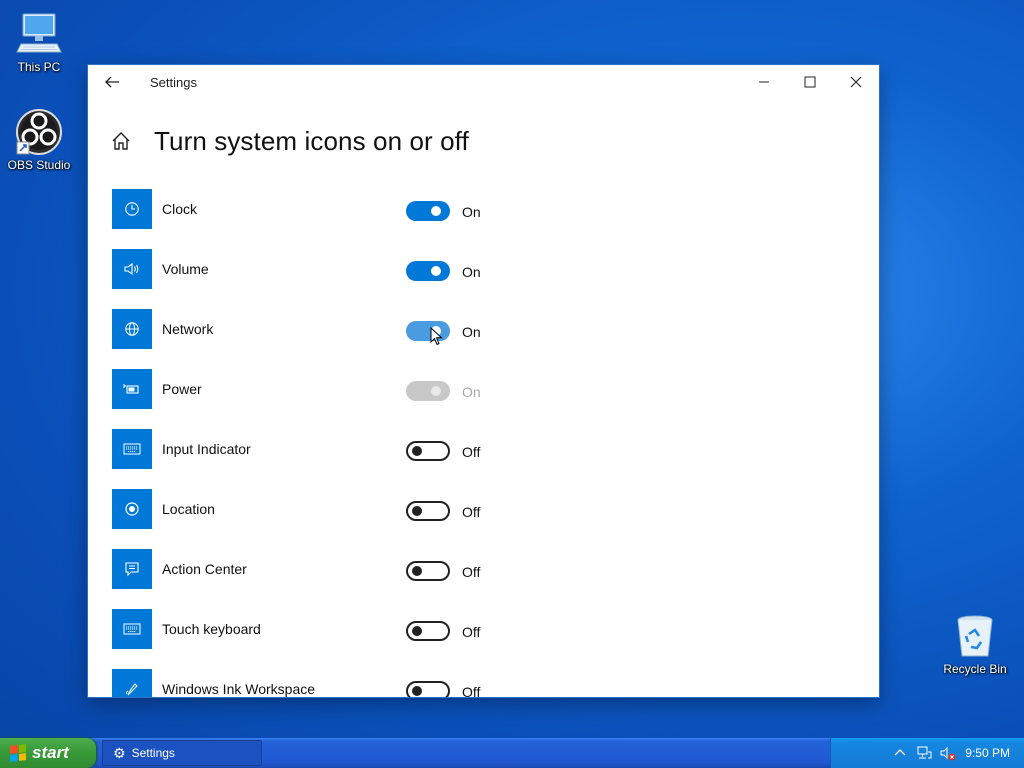 Image resolution: width=1024 pixels, height=768 pixels. Describe the element at coordinates (428, 631) in the screenshot. I see `touch-keyboard-toggle` at that location.